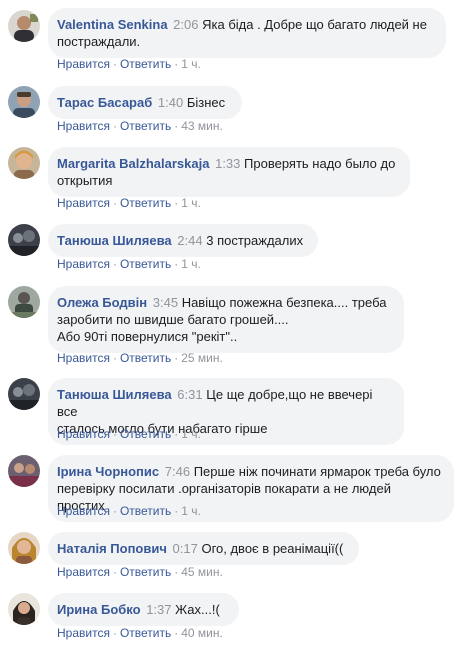  Describe the element at coordinates (320, 163) in the screenshot. I see `comment-text-line: Проверять надо было до` at that location.